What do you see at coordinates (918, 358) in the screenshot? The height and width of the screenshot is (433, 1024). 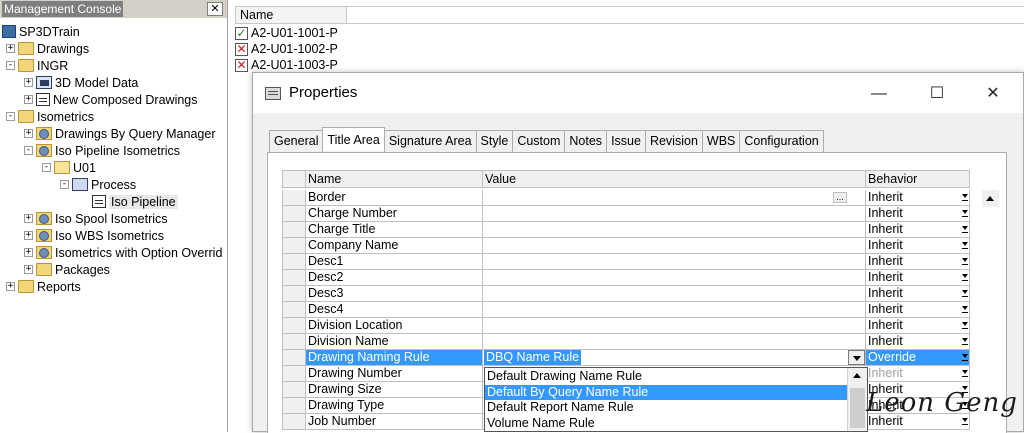 I see `behavior-cell: Override` at bounding box center [918, 358].